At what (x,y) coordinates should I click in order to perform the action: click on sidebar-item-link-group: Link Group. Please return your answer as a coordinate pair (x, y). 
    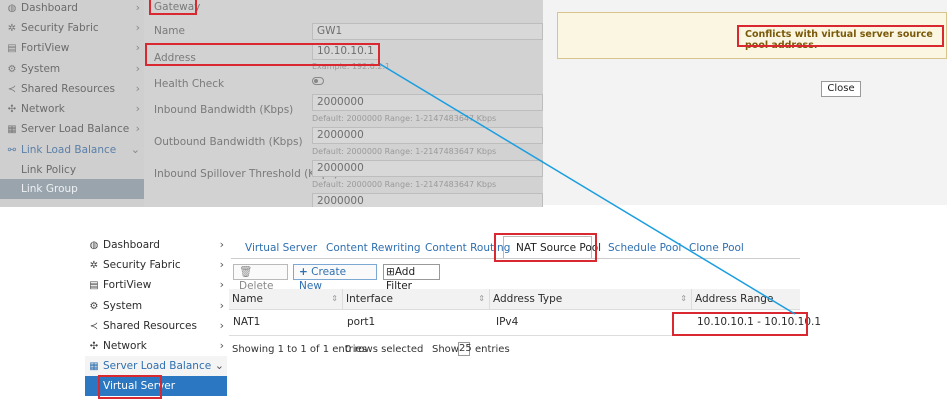
    Looking at the image, I should click on (72, 189).